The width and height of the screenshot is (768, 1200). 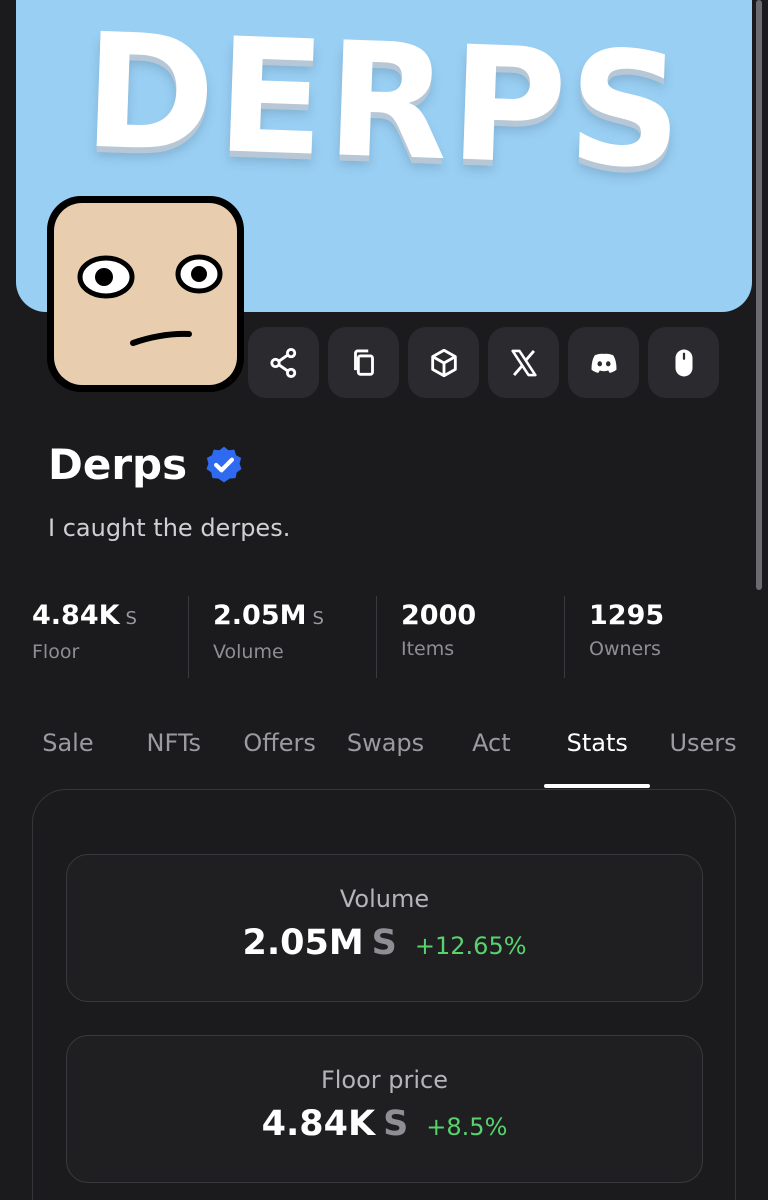 I want to click on discord-icon, so click(x=603, y=363).